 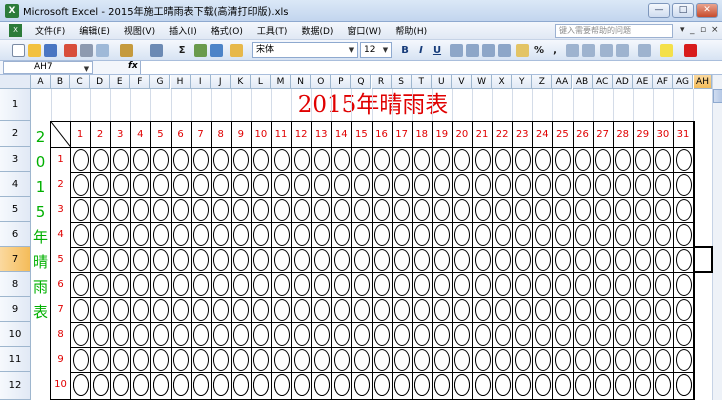 I want to click on menu-help: 帮助(H), so click(x=411, y=30).